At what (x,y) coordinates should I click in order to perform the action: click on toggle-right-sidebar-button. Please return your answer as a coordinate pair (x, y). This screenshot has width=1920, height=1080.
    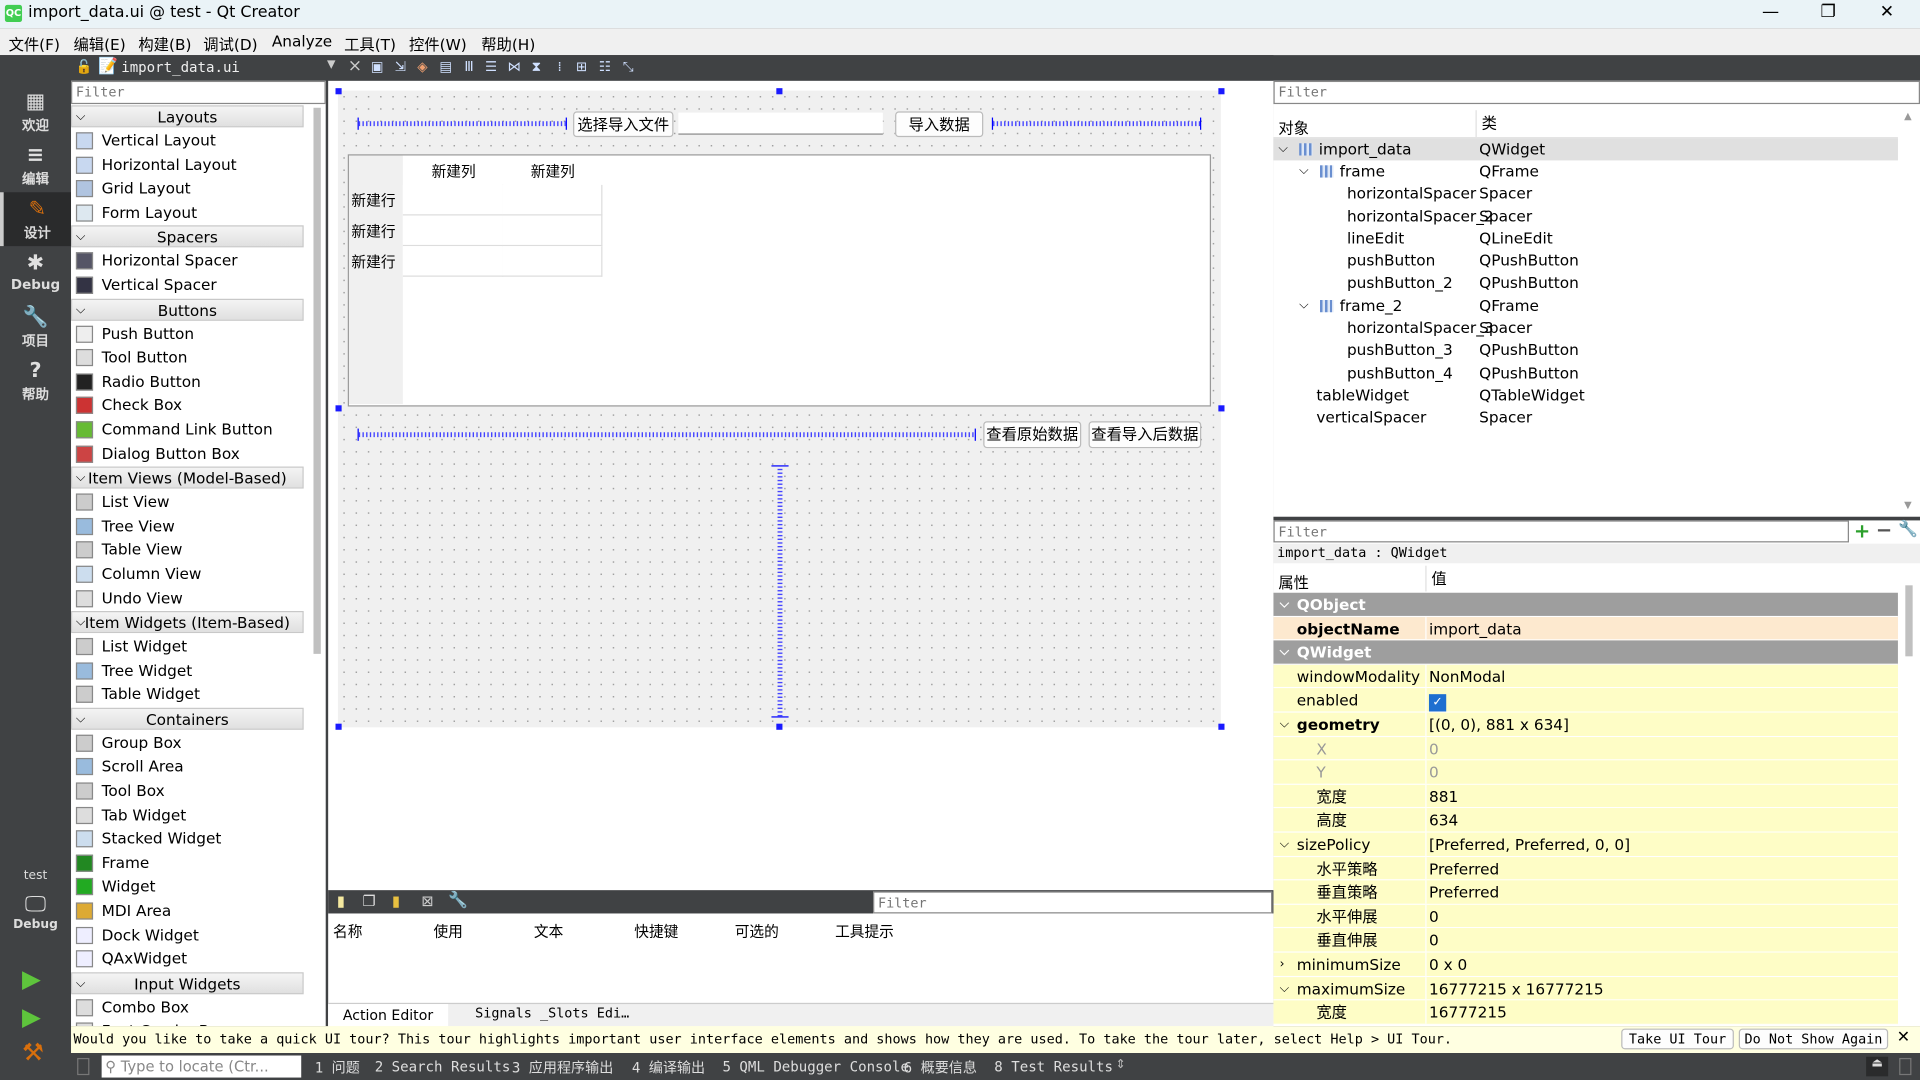
    Looking at the image, I should click on (1905, 1066).